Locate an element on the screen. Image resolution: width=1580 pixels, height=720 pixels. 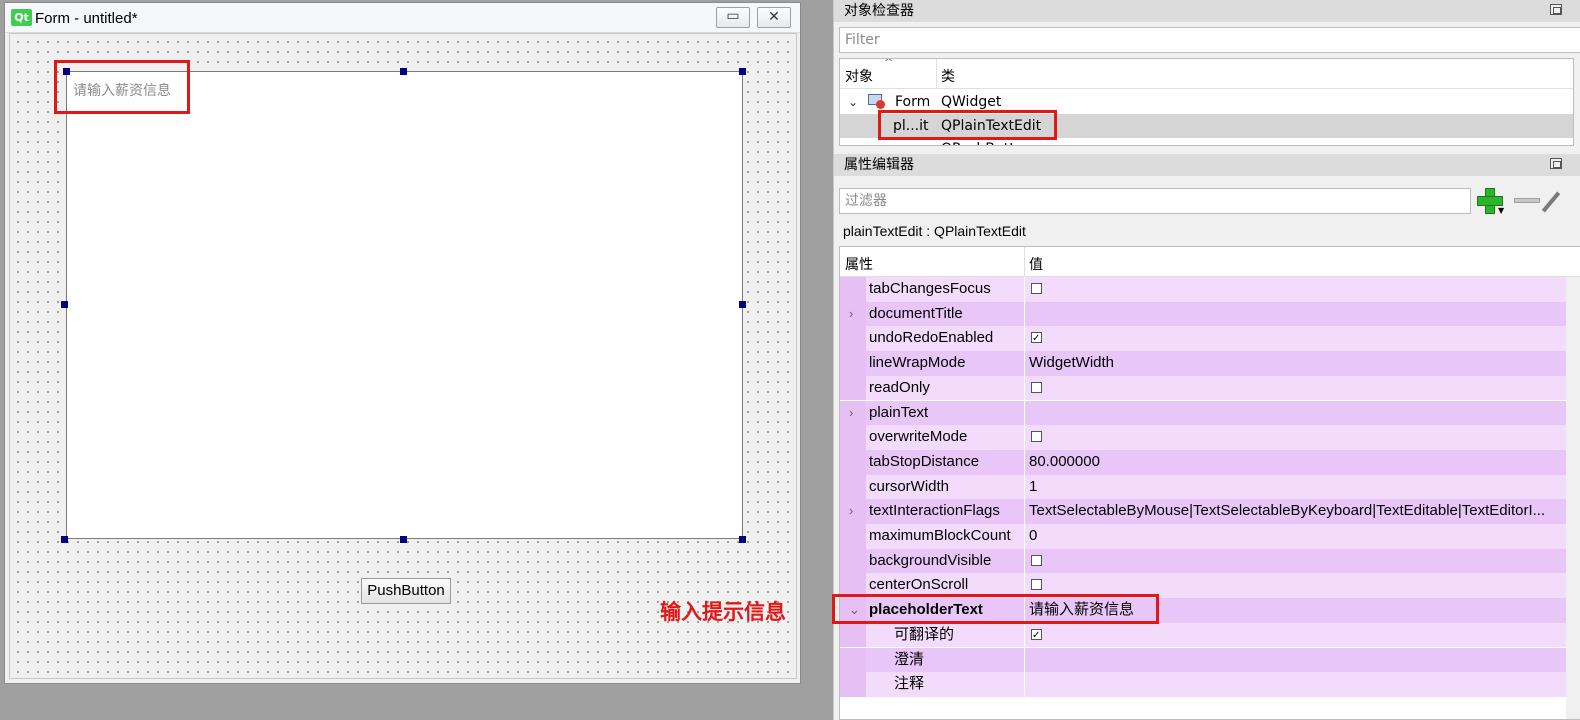
resize-handle-mr is located at coordinates (742, 304).